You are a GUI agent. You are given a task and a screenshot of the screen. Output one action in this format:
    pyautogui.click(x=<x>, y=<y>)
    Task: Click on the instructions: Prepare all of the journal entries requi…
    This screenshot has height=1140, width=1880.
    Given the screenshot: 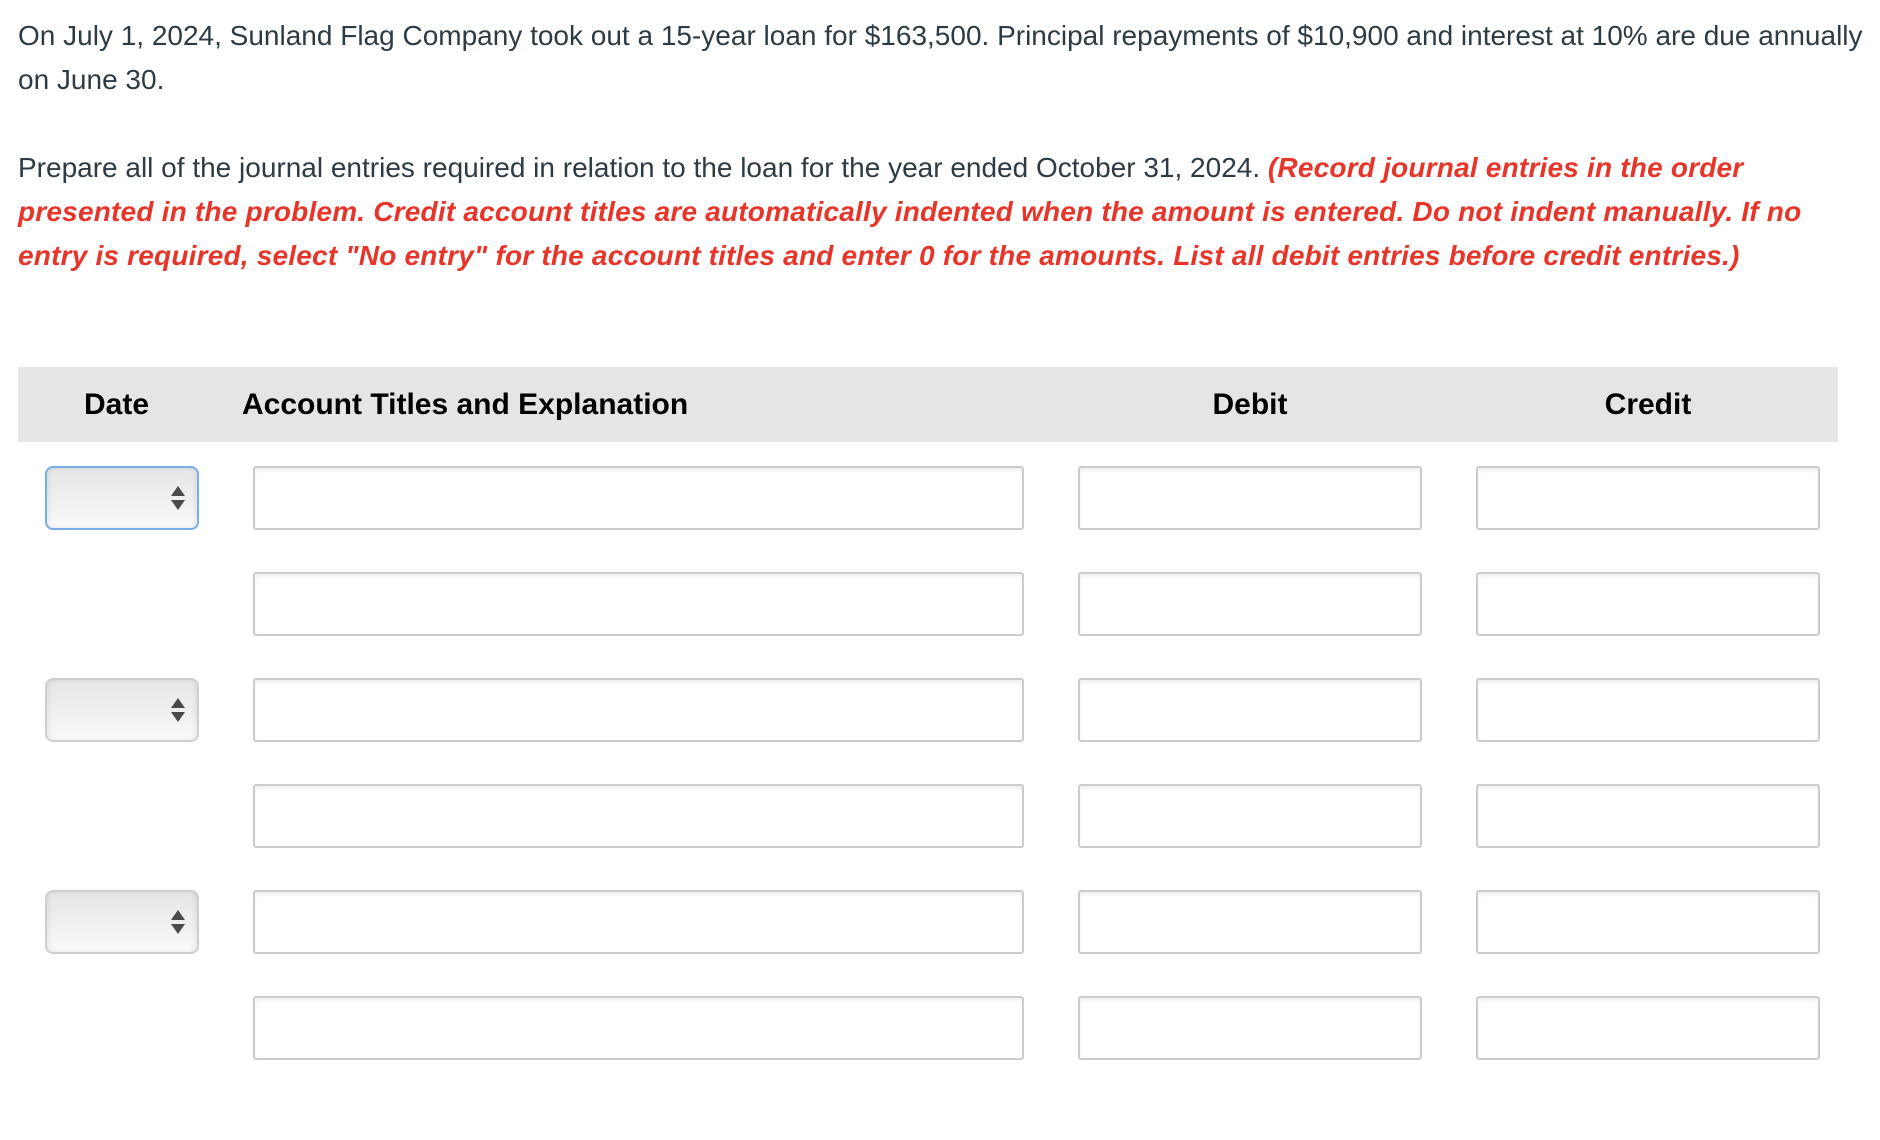 What is the action you would take?
    pyautogui.click(x=948, y=212)
    